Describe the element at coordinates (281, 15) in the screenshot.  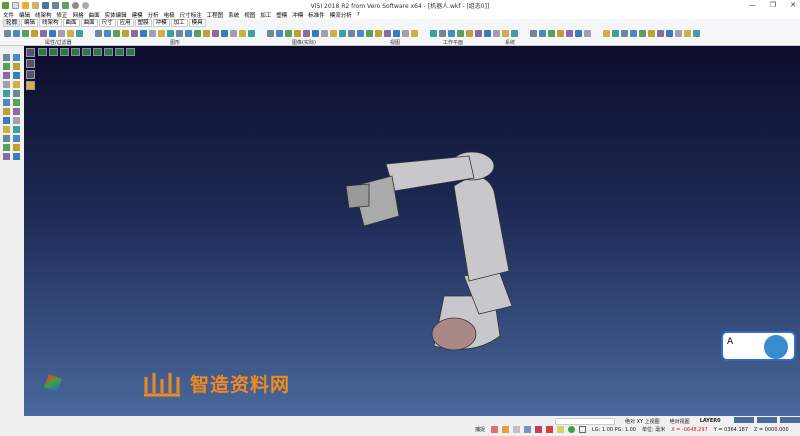
I see `menu-mould: 塑模` at that location.